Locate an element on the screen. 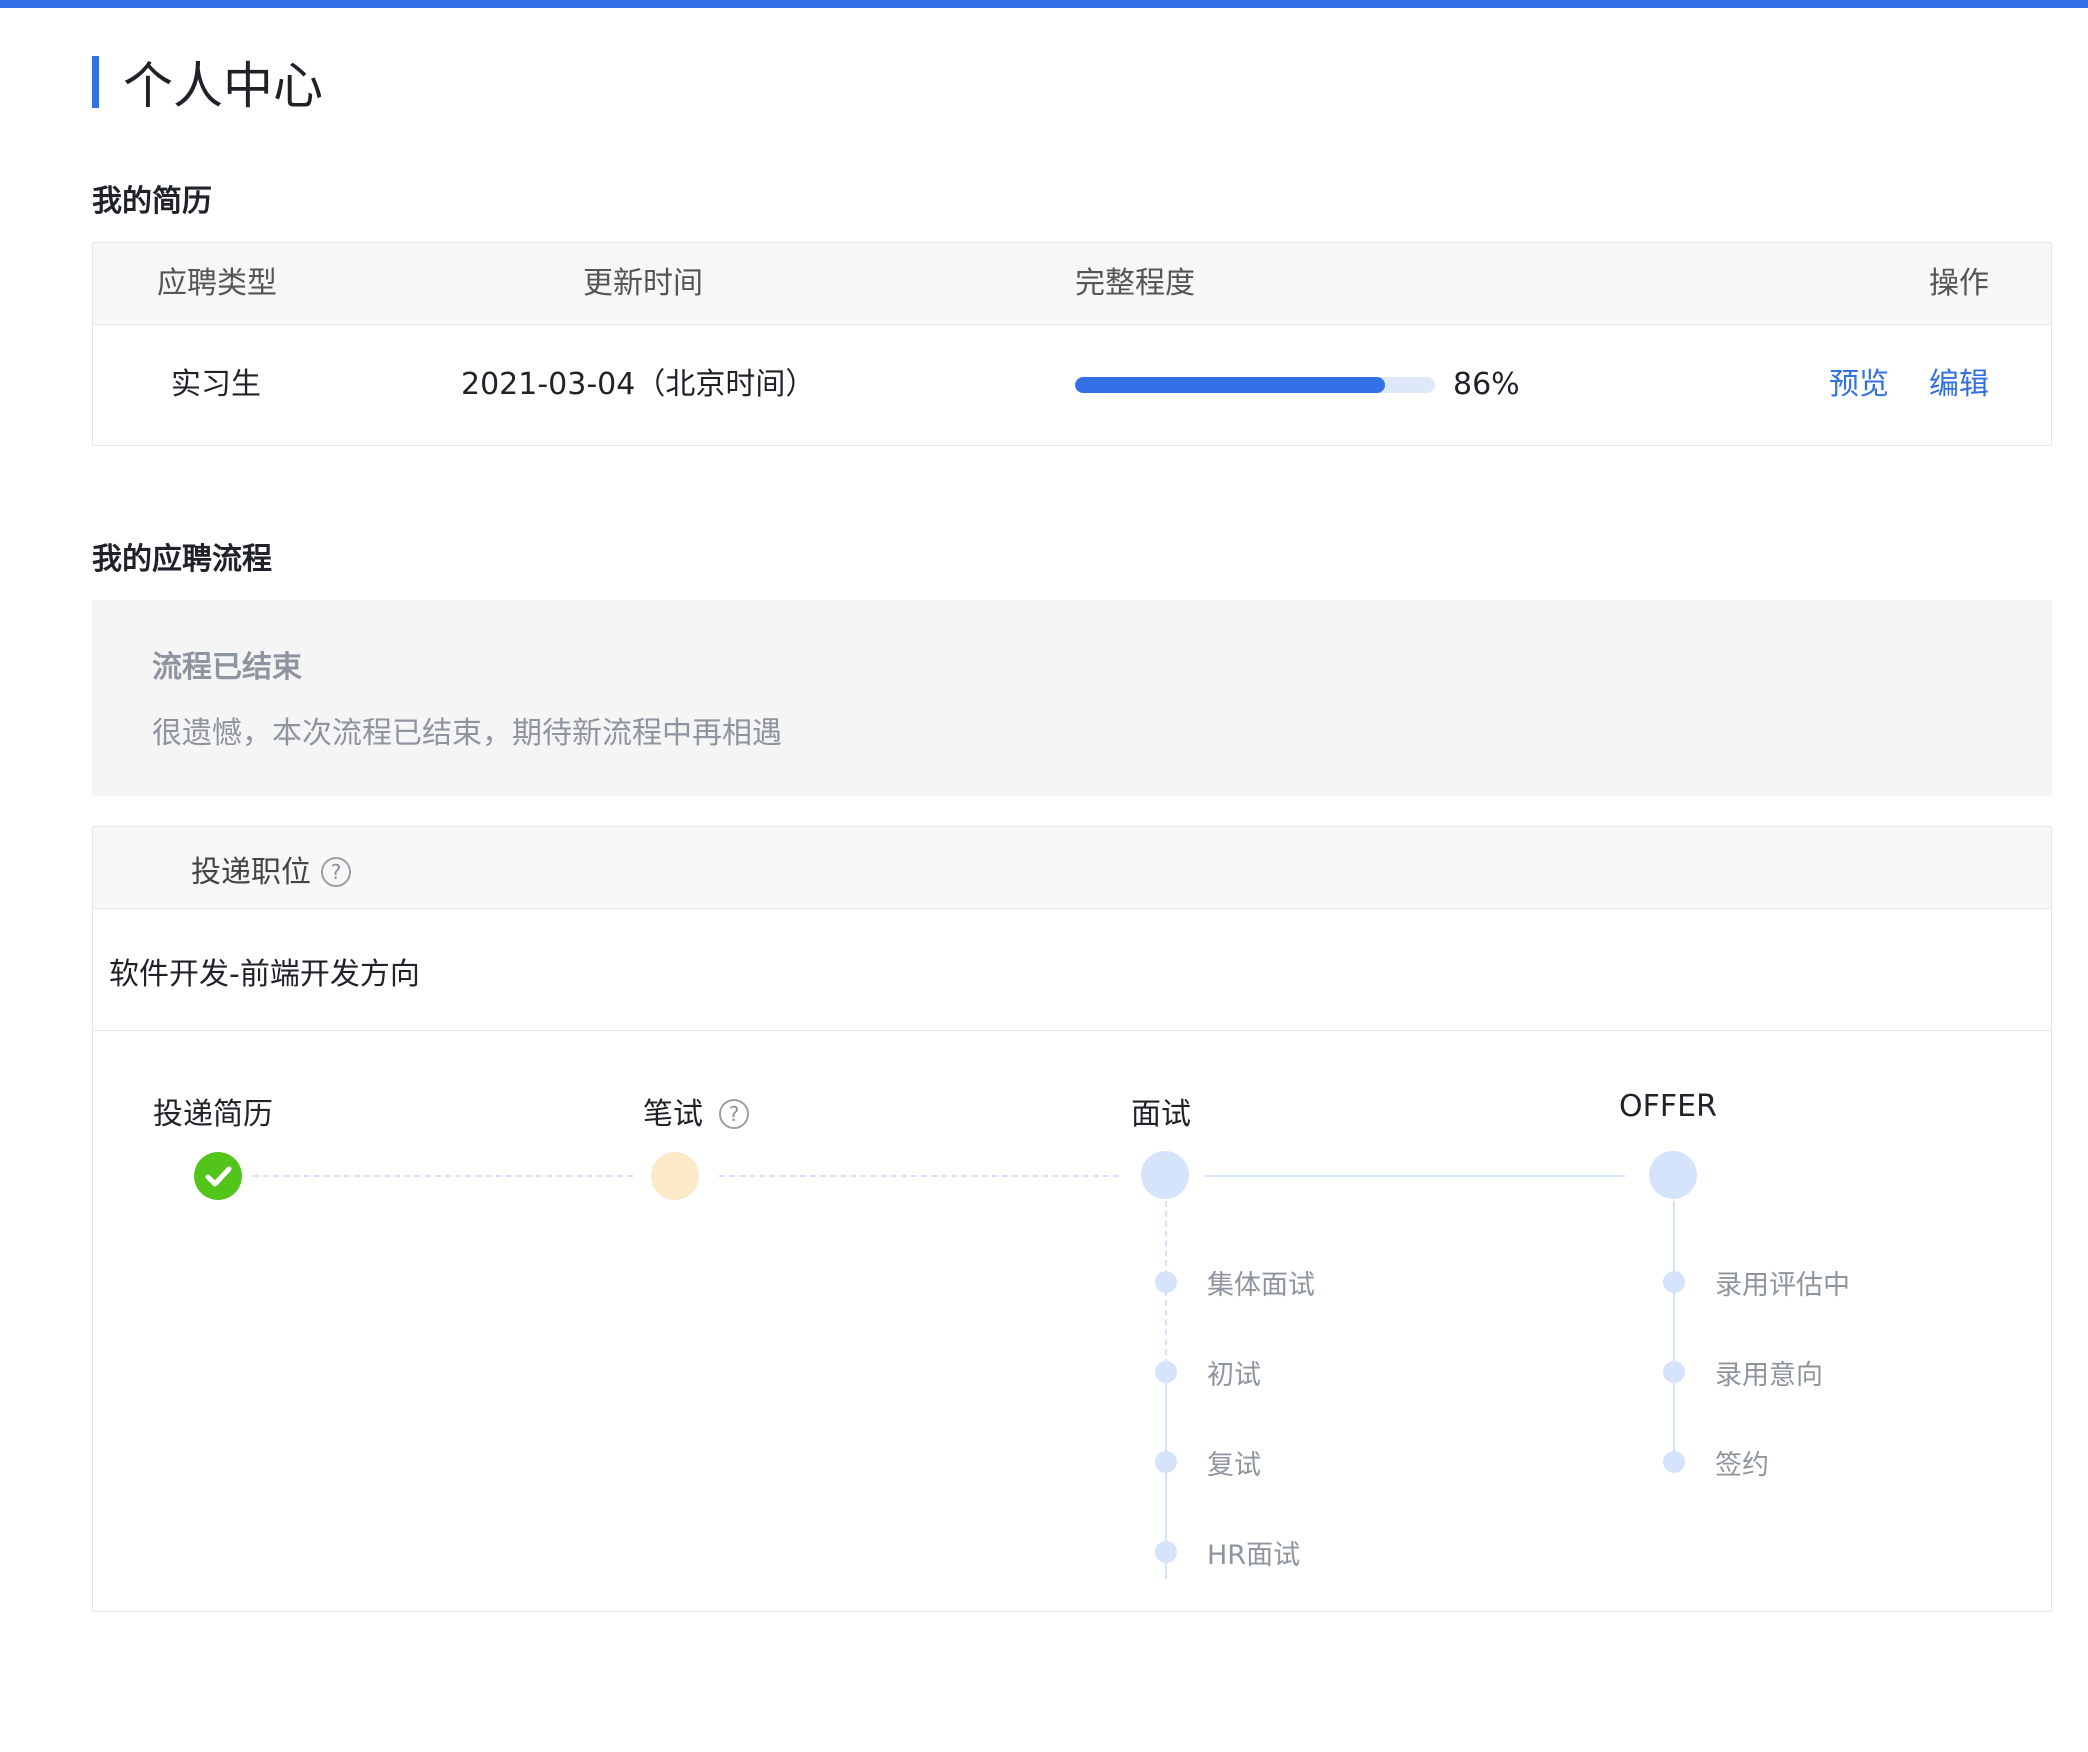 The width and height of the screenshot is (2088, 1752). connector-interview-offer is located at coordinates (1415, 1176).